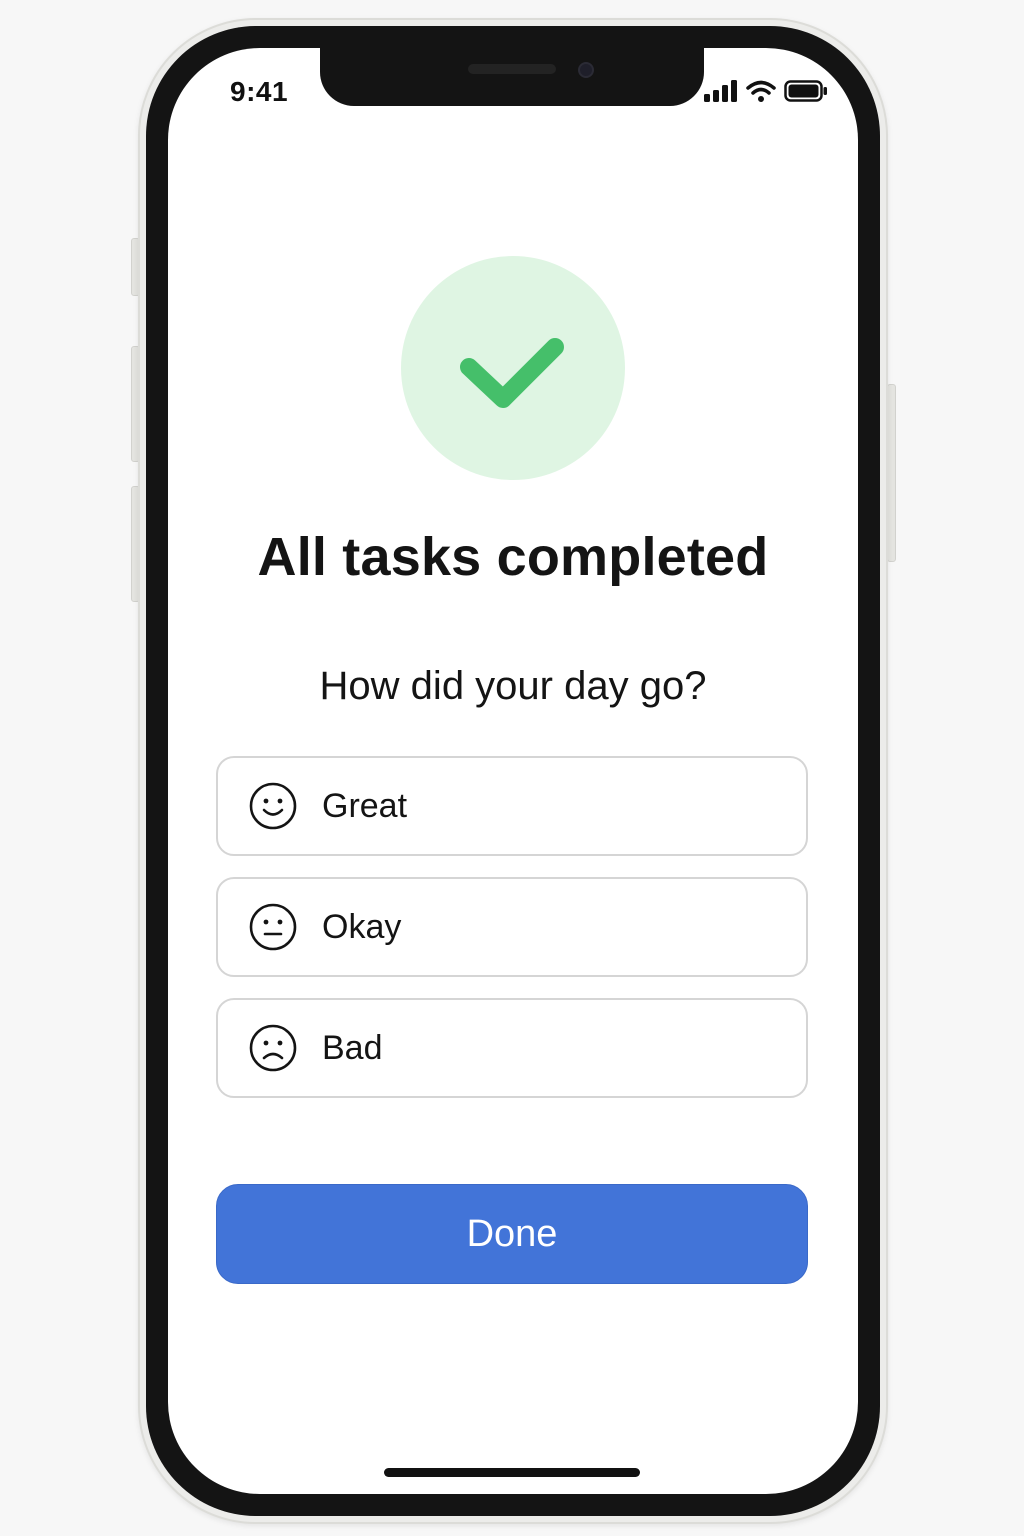  What do you see at coordinates (720, 91) in the screenshot?
I see `signal-icon` at bounding box center [720, 91].